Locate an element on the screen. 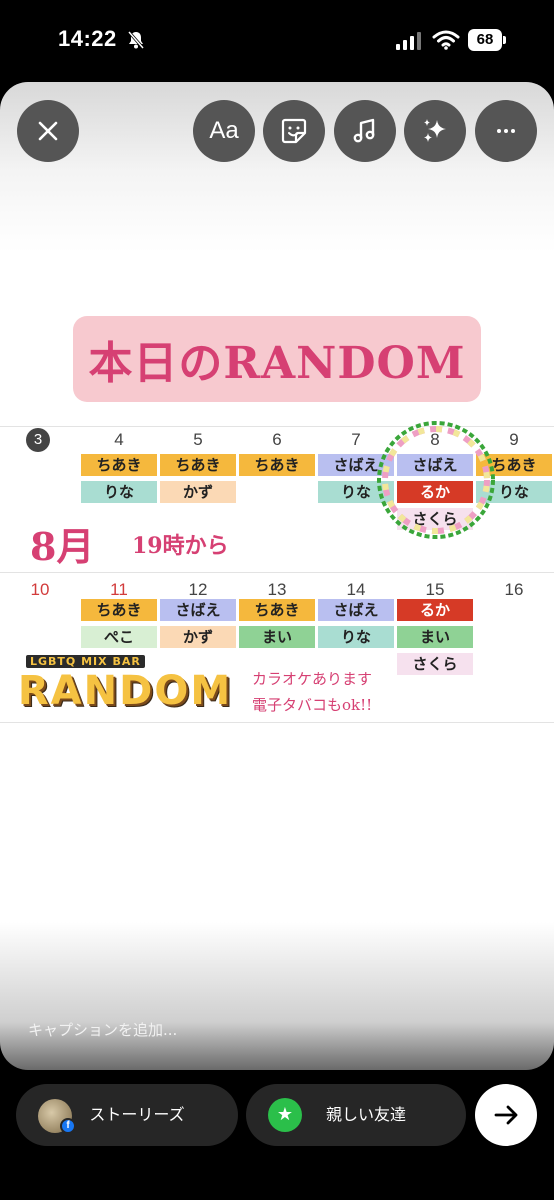 The image size is (554, 1200). battery-indicator: 68 is located at coordinates (487, 40).